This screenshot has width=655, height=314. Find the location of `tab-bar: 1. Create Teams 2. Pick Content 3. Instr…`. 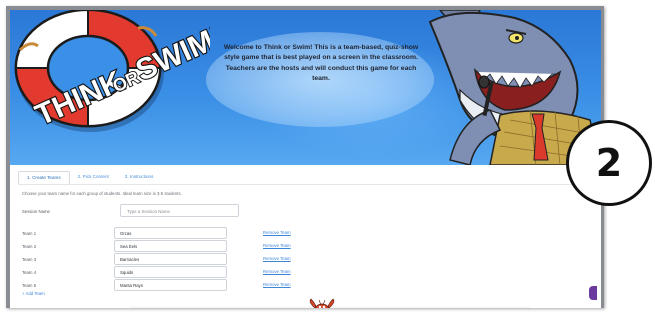

tab-bar: 1. Create Teams 2. Pick Content 3. Instr… is located at coordinates (90, 178).